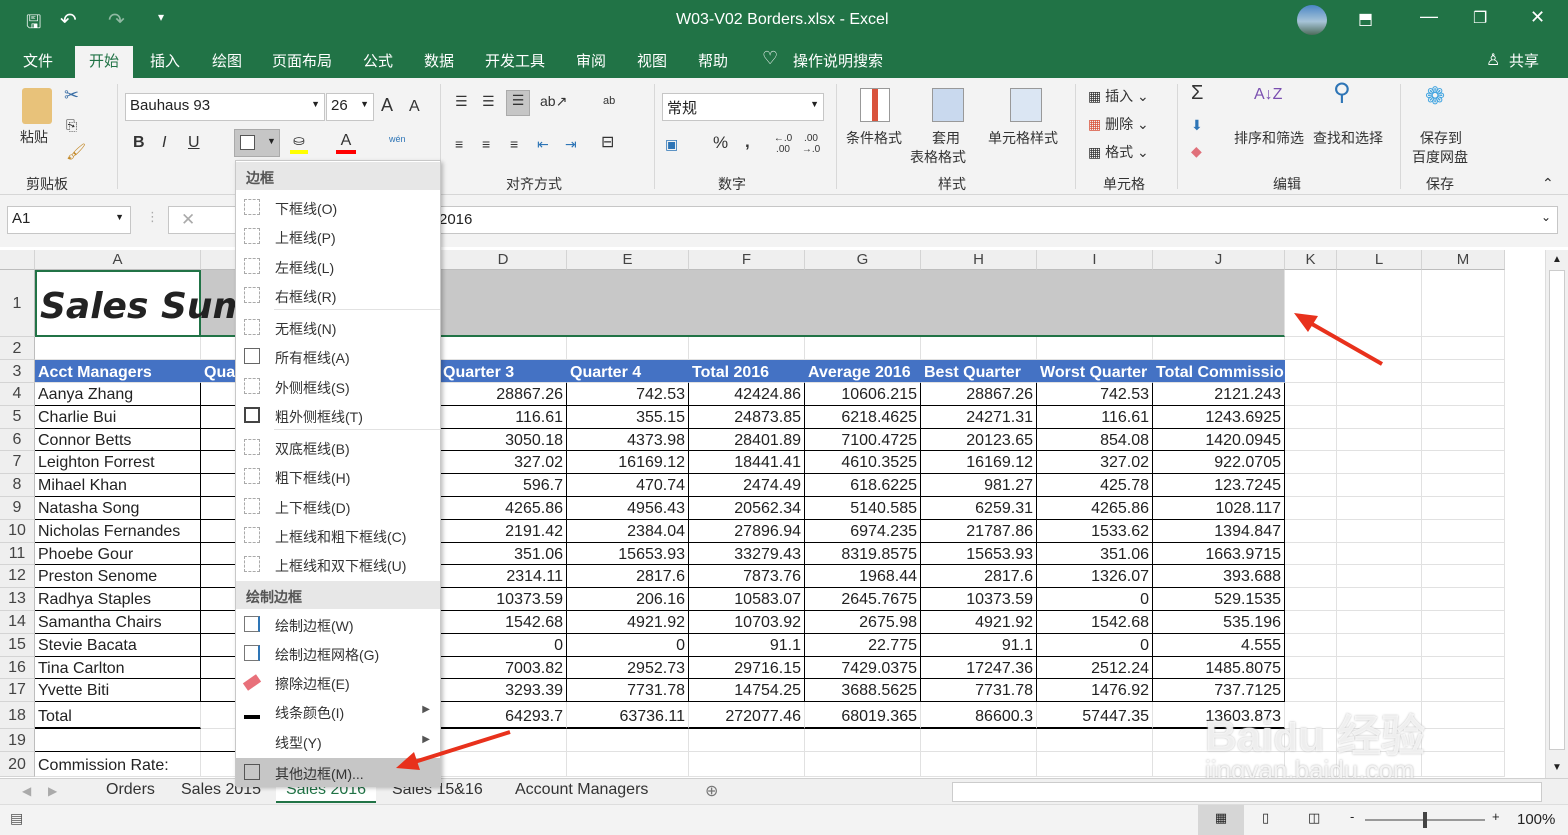  I want to click on next-sheet-icon: ▶, so click(52, 791).